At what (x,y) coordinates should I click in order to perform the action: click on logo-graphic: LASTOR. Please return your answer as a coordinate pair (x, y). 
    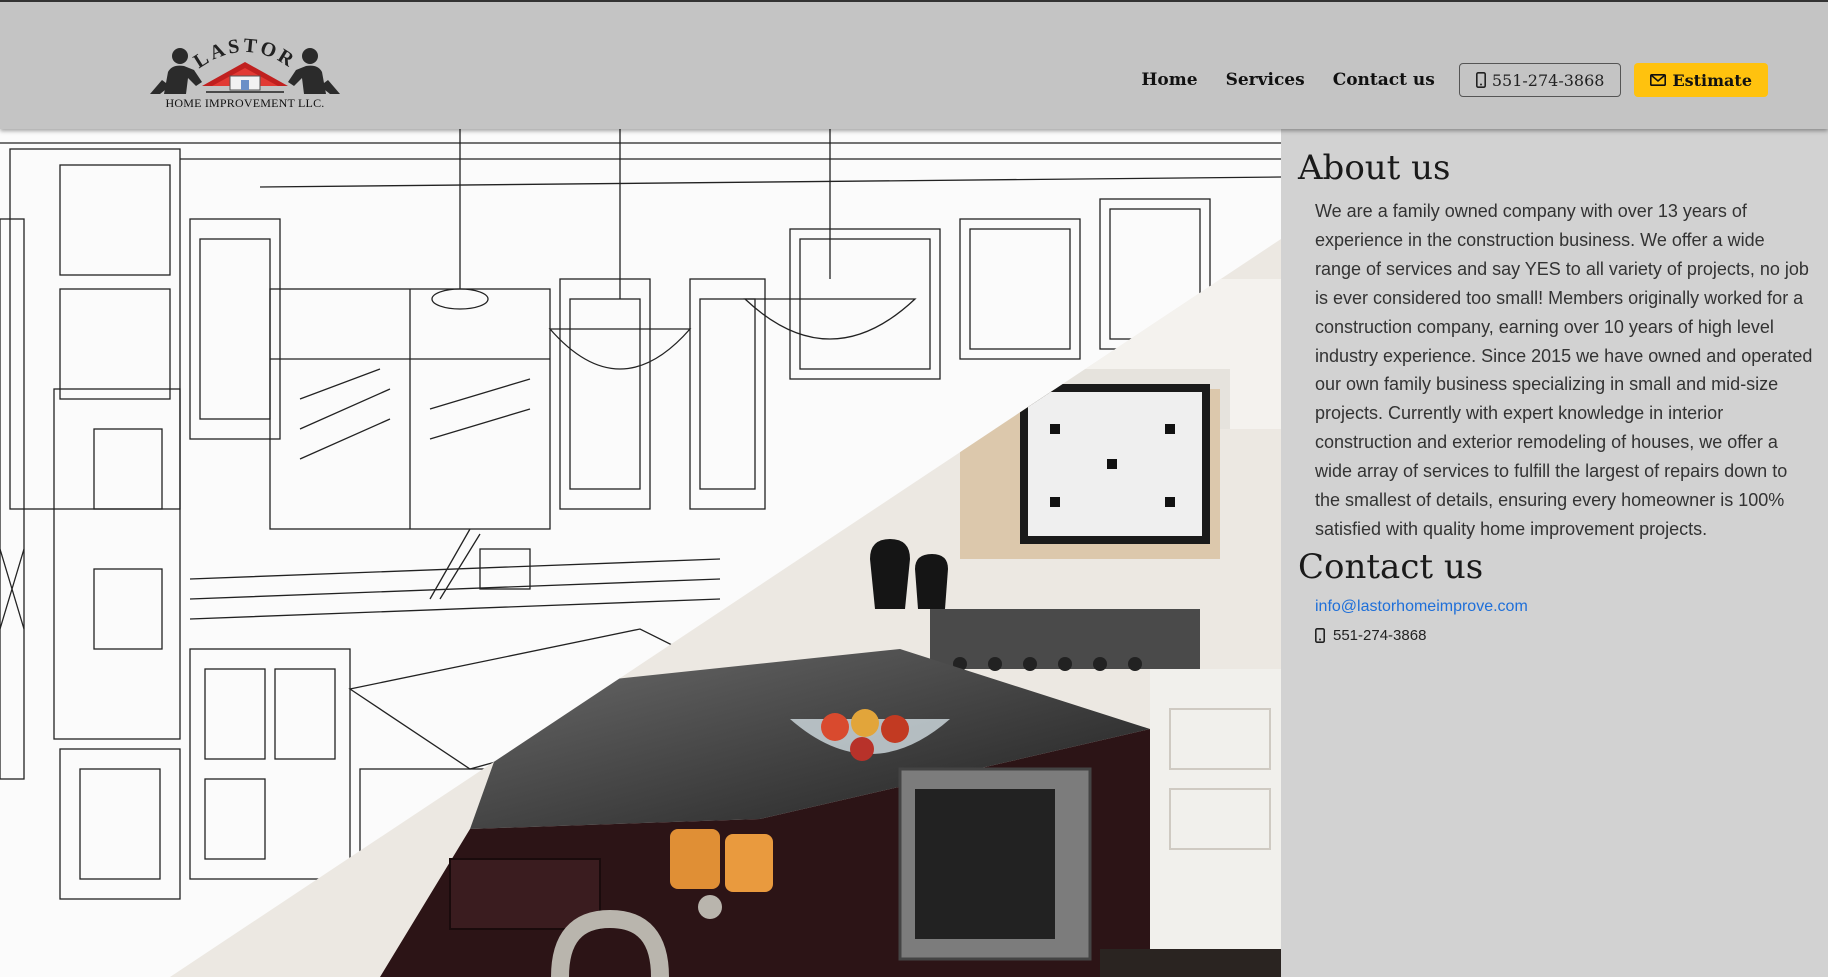
    Looking at the image, I should click on (245, 64).